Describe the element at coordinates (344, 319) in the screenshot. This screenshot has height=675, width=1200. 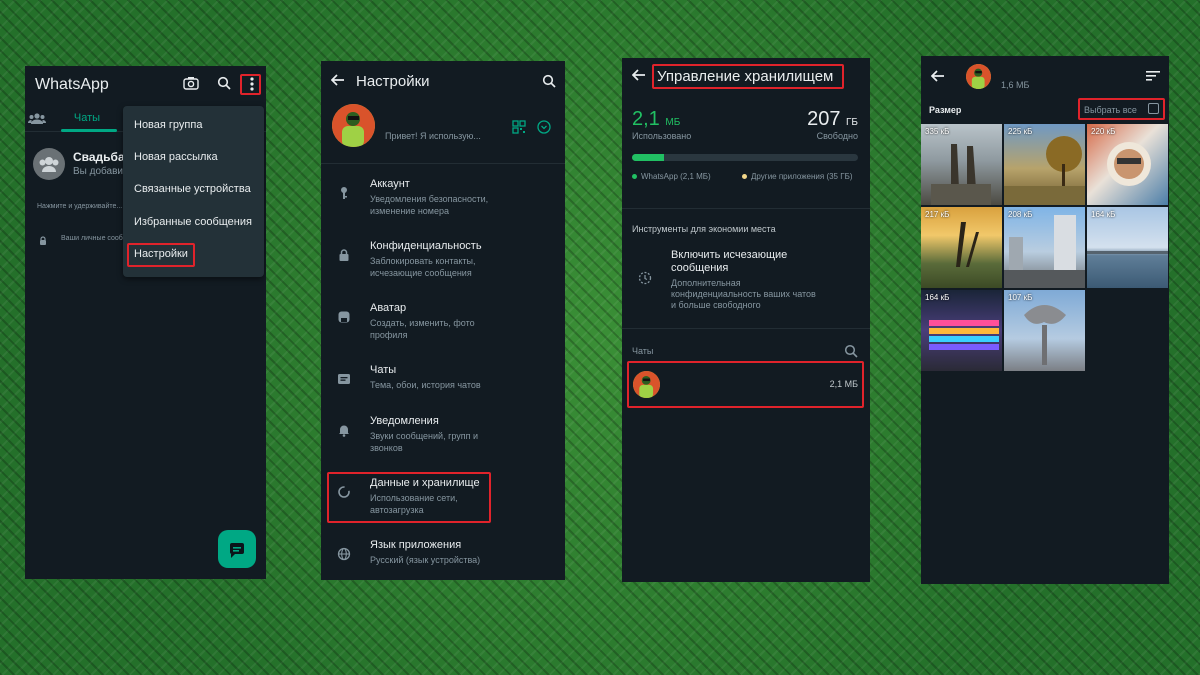
I see `avatar-icon` at that location.